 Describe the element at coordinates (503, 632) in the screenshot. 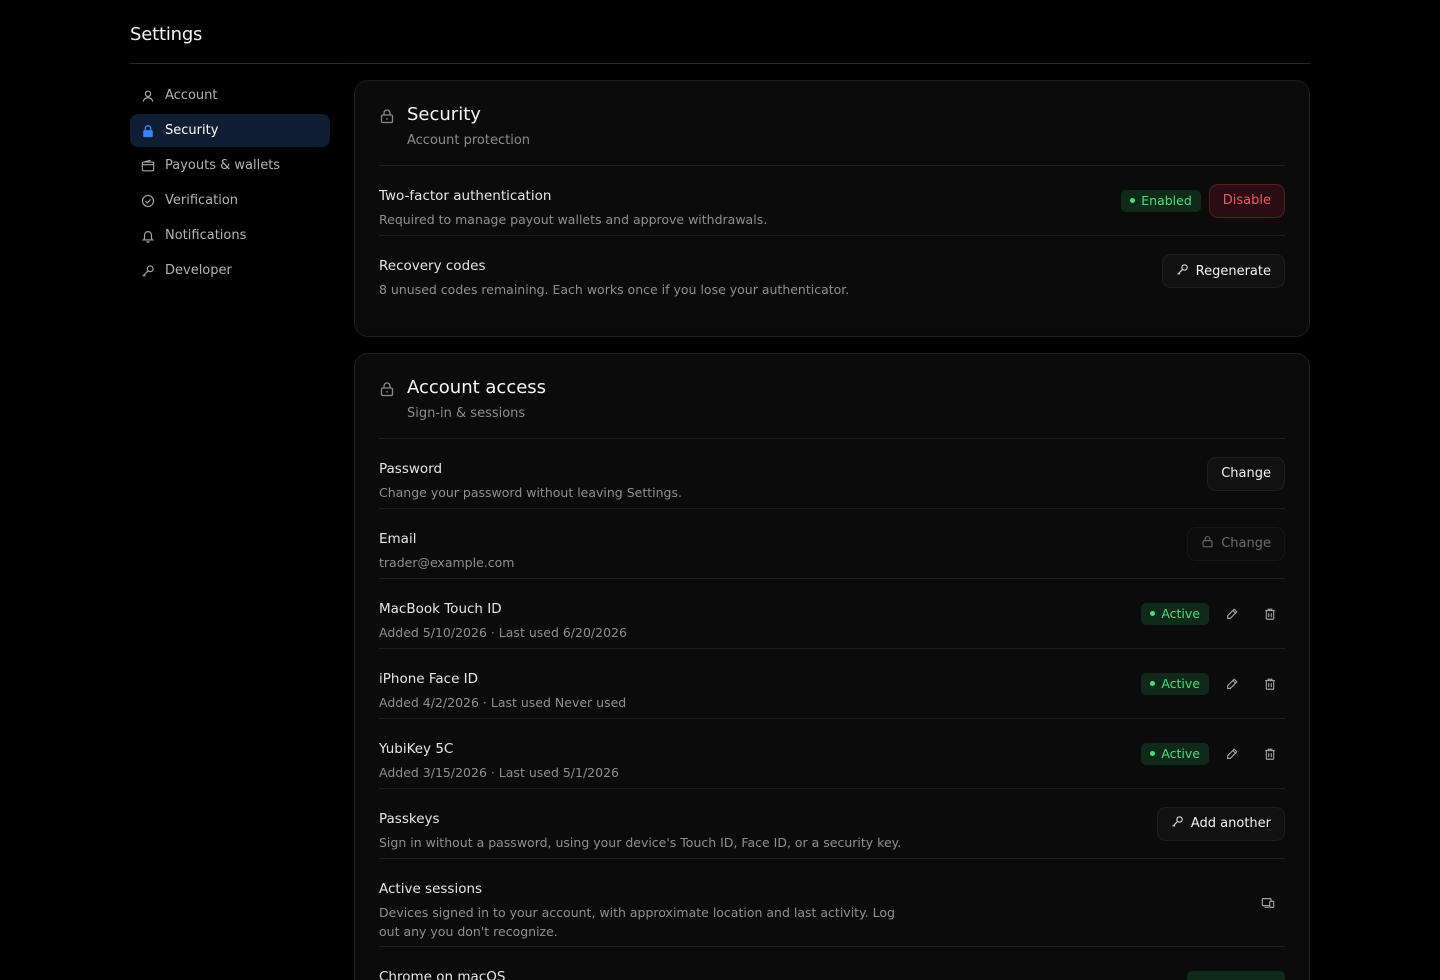

I see `row-description: Added 5/10/2026 · Last used 6/20/2026` at that location.